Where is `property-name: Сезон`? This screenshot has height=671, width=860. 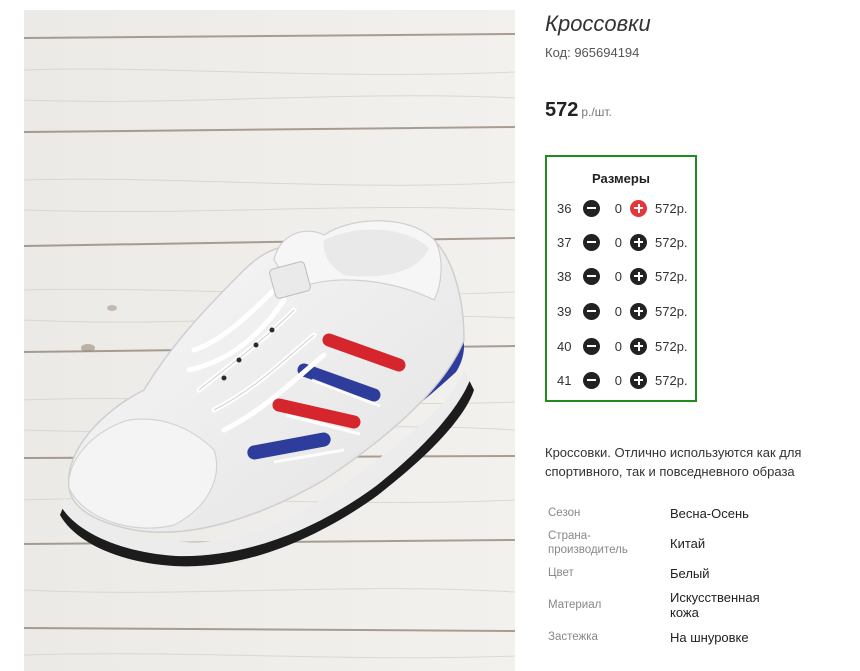
property-name: Сезон is located at coordinates (564, 513).